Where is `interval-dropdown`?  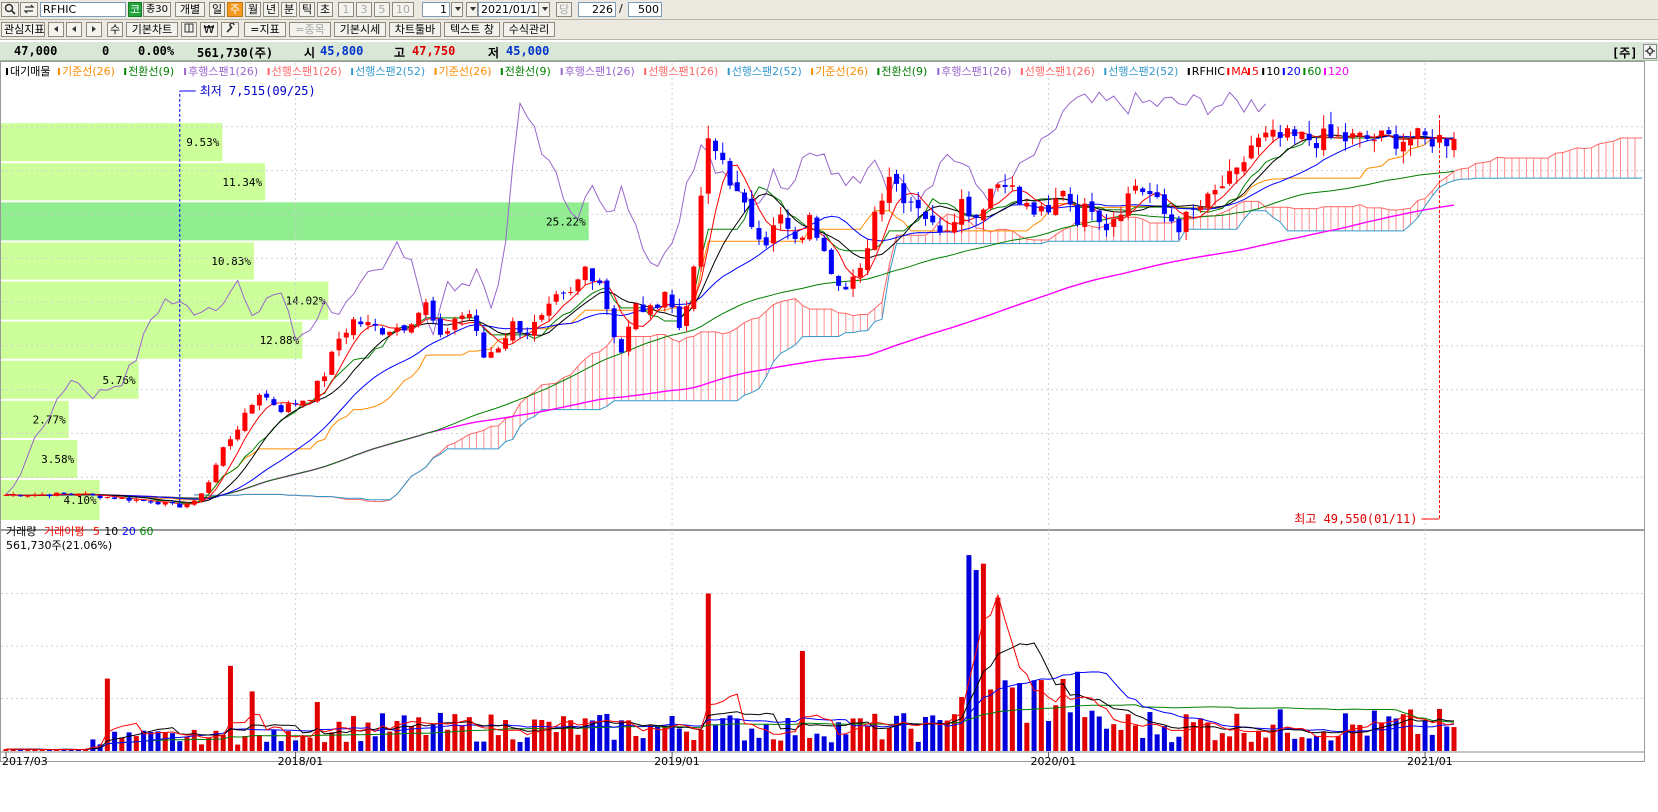
interval-dropdown is located at coordinates (457, 9).